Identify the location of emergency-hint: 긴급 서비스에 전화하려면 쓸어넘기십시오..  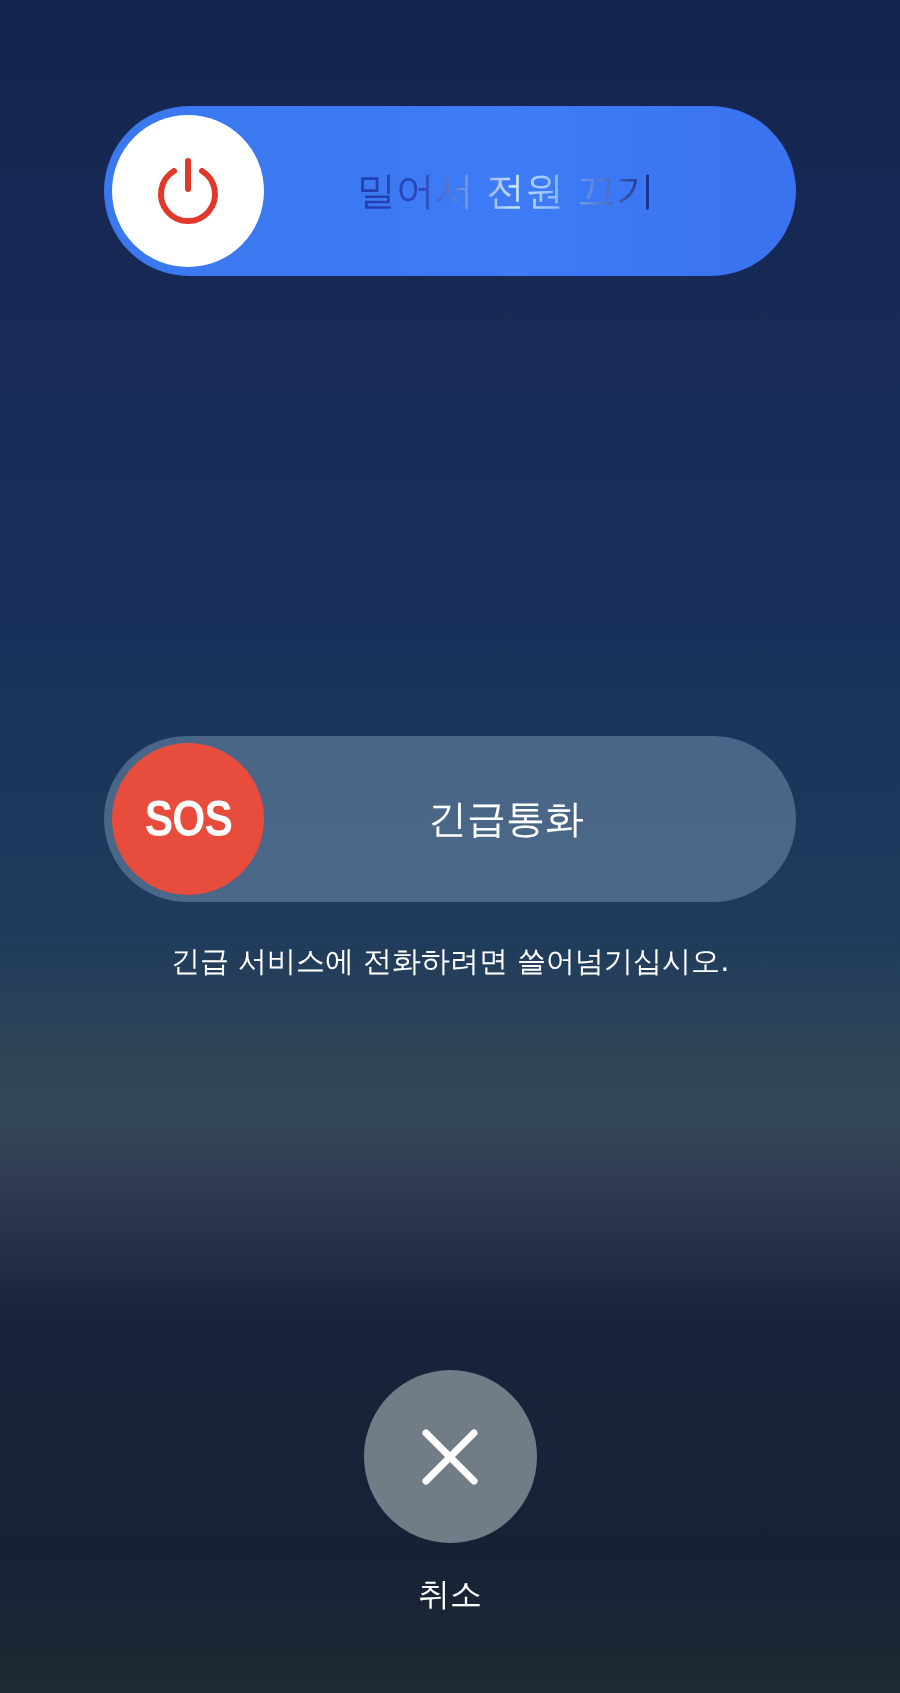
(450, 961).